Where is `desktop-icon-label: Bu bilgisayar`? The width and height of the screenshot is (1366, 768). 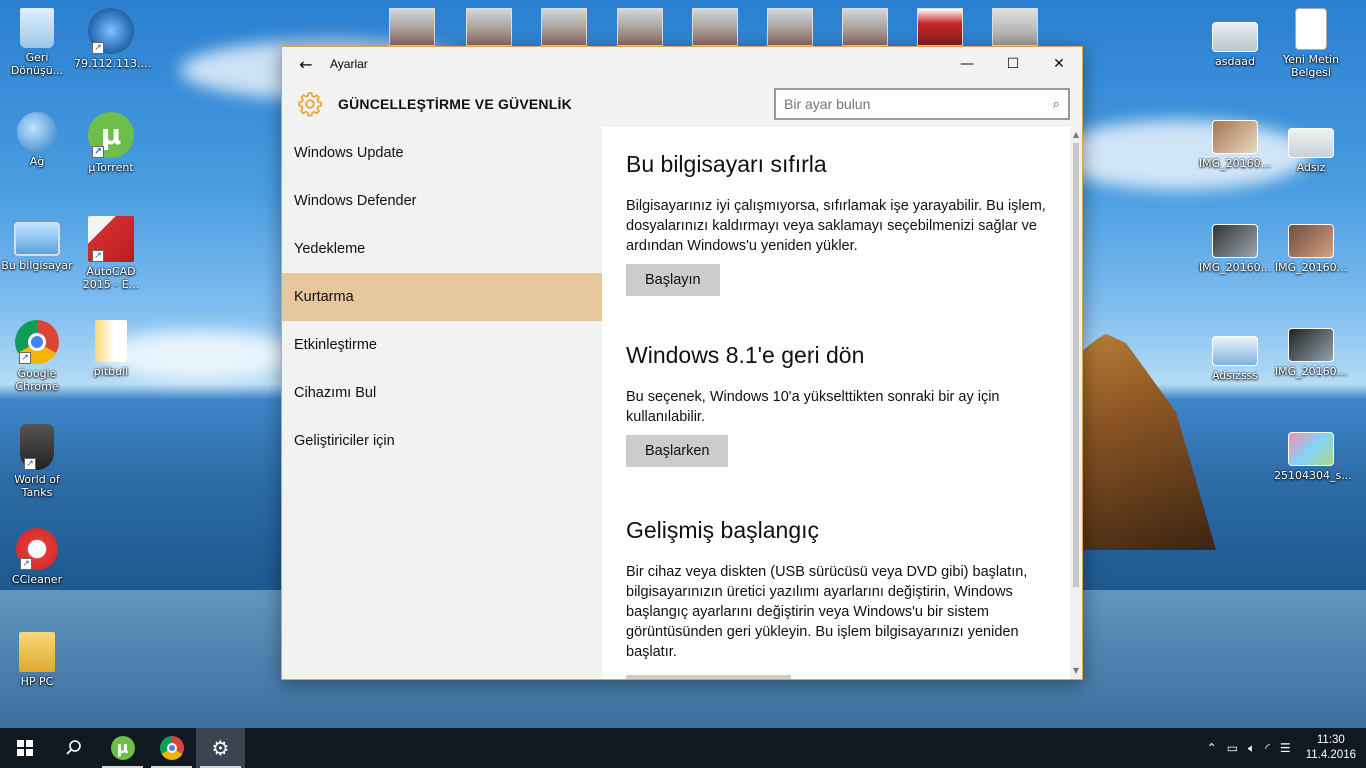
desktop-icon-label: Bu bilgisayar is located at coordinates (37, 265).